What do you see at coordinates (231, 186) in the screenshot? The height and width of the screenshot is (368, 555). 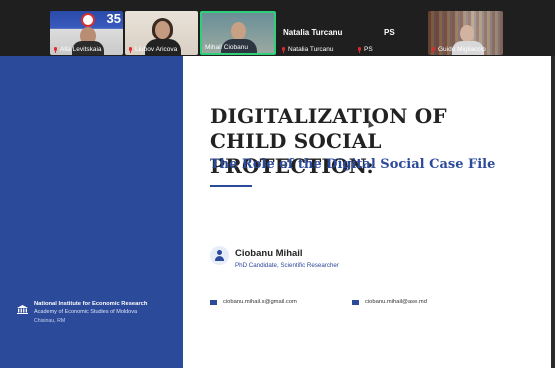 I see `title-underline` at bounding box center [231, 186].